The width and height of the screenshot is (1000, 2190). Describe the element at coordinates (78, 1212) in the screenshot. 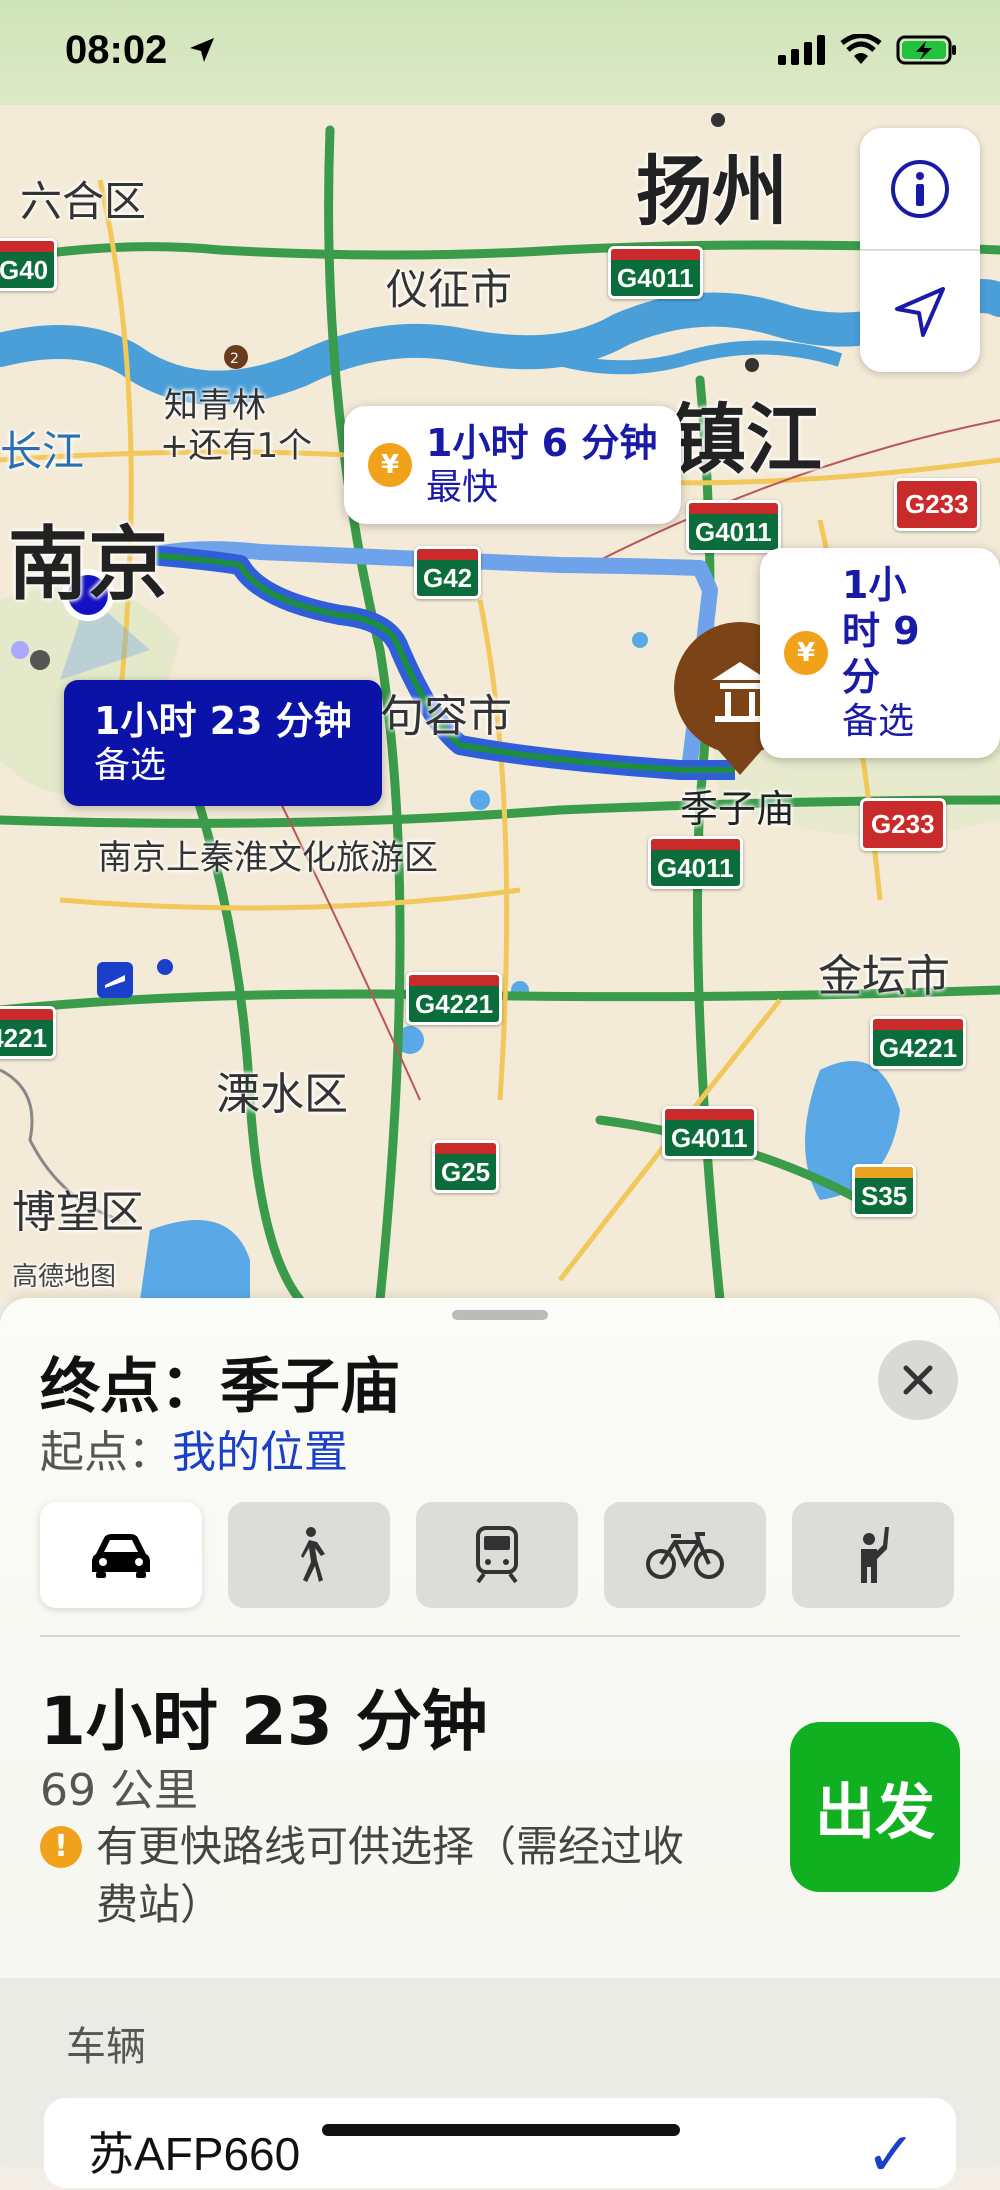

I see `place-label-bowang: 博望区` at that location.